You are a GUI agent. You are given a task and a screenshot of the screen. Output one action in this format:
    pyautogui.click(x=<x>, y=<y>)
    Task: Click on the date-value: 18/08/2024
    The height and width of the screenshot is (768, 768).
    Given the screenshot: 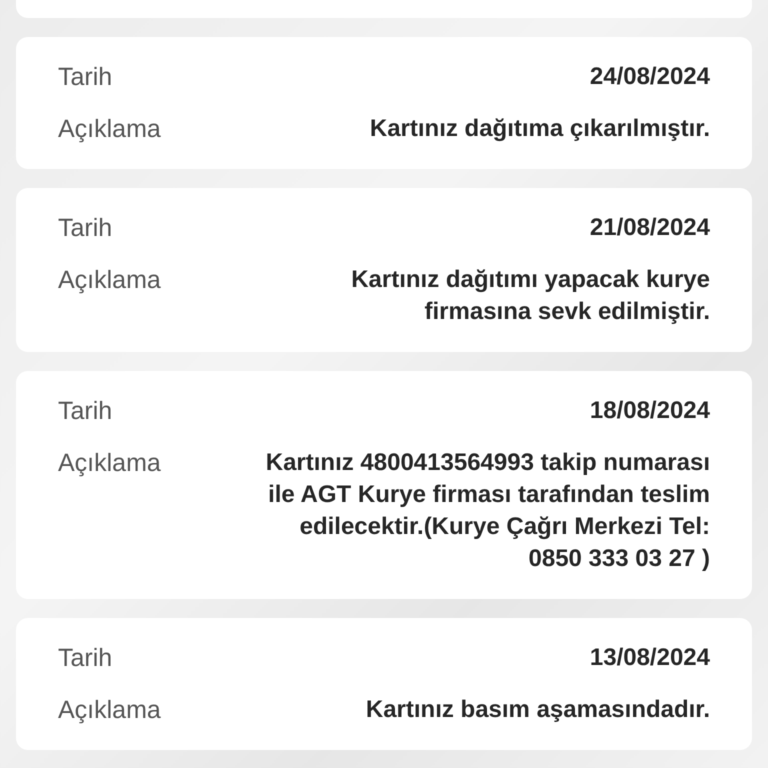 What is the action you would take?
    pyautogui.click(x=650, y=411)
    